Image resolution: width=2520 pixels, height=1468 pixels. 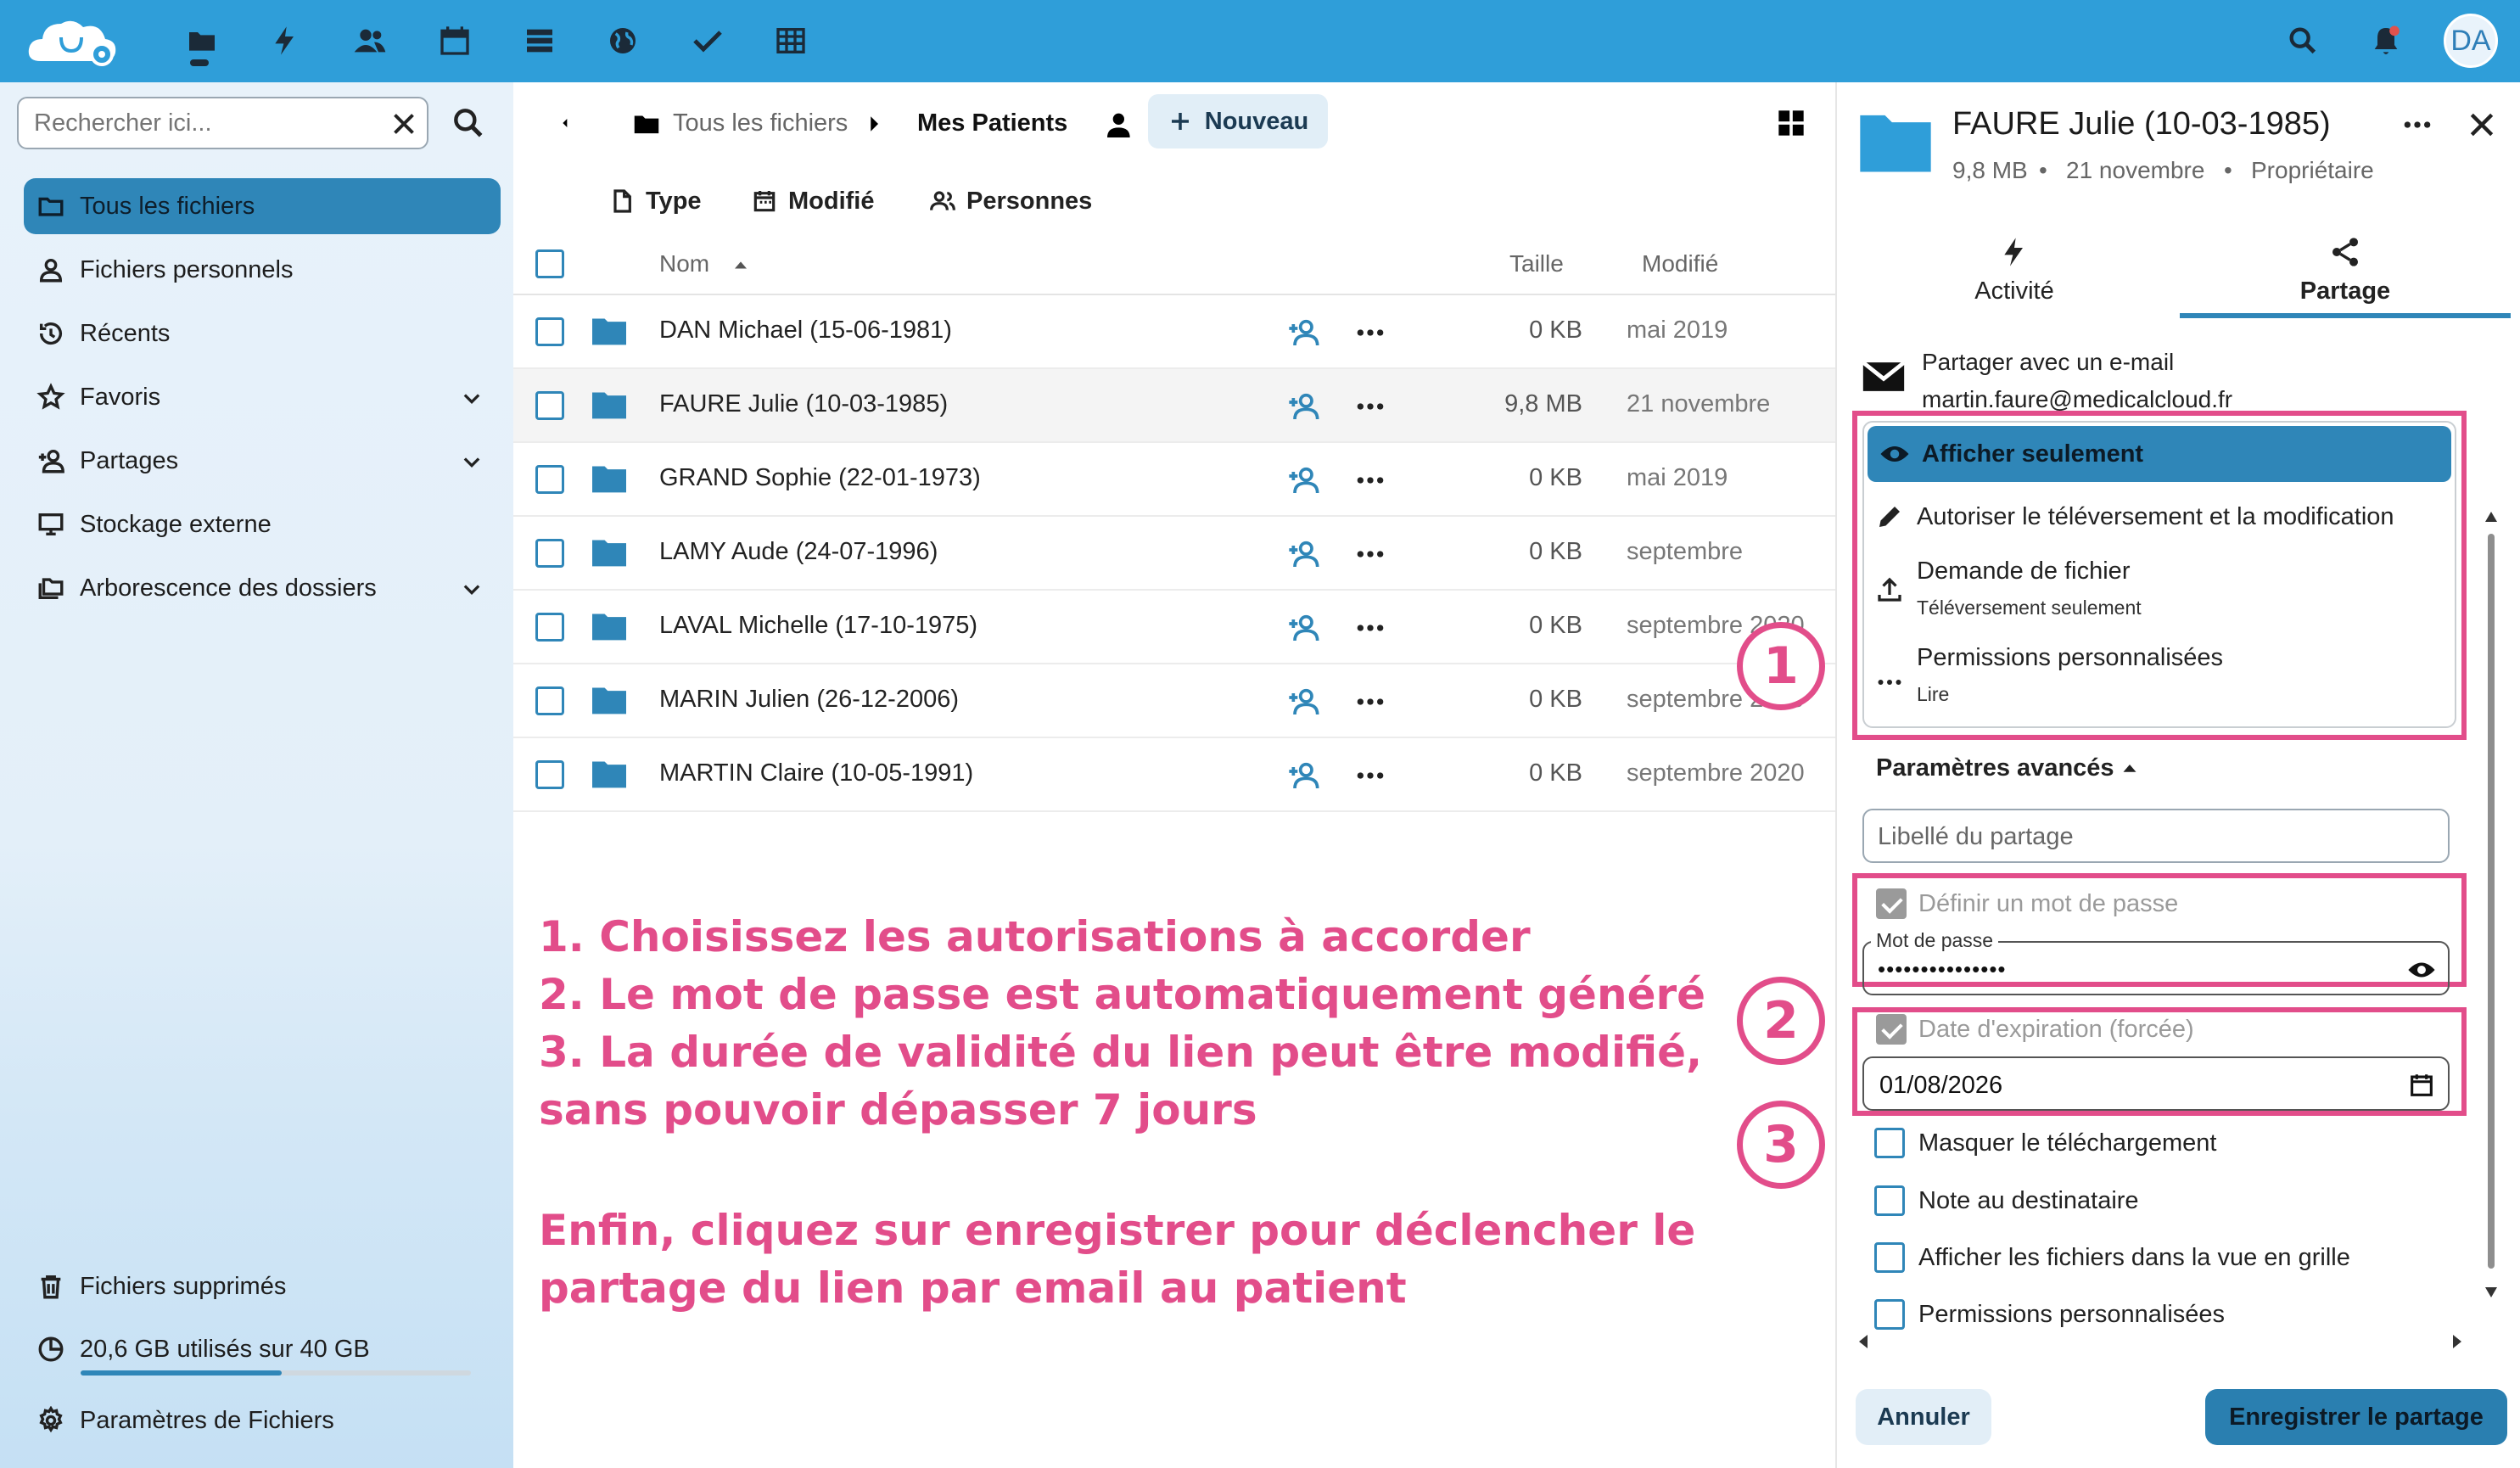 What do you see at coordinates (262, 397) in the screenshot?
I see `sidebar-item-favorites: Favoris` at bounding box center [262, 397].